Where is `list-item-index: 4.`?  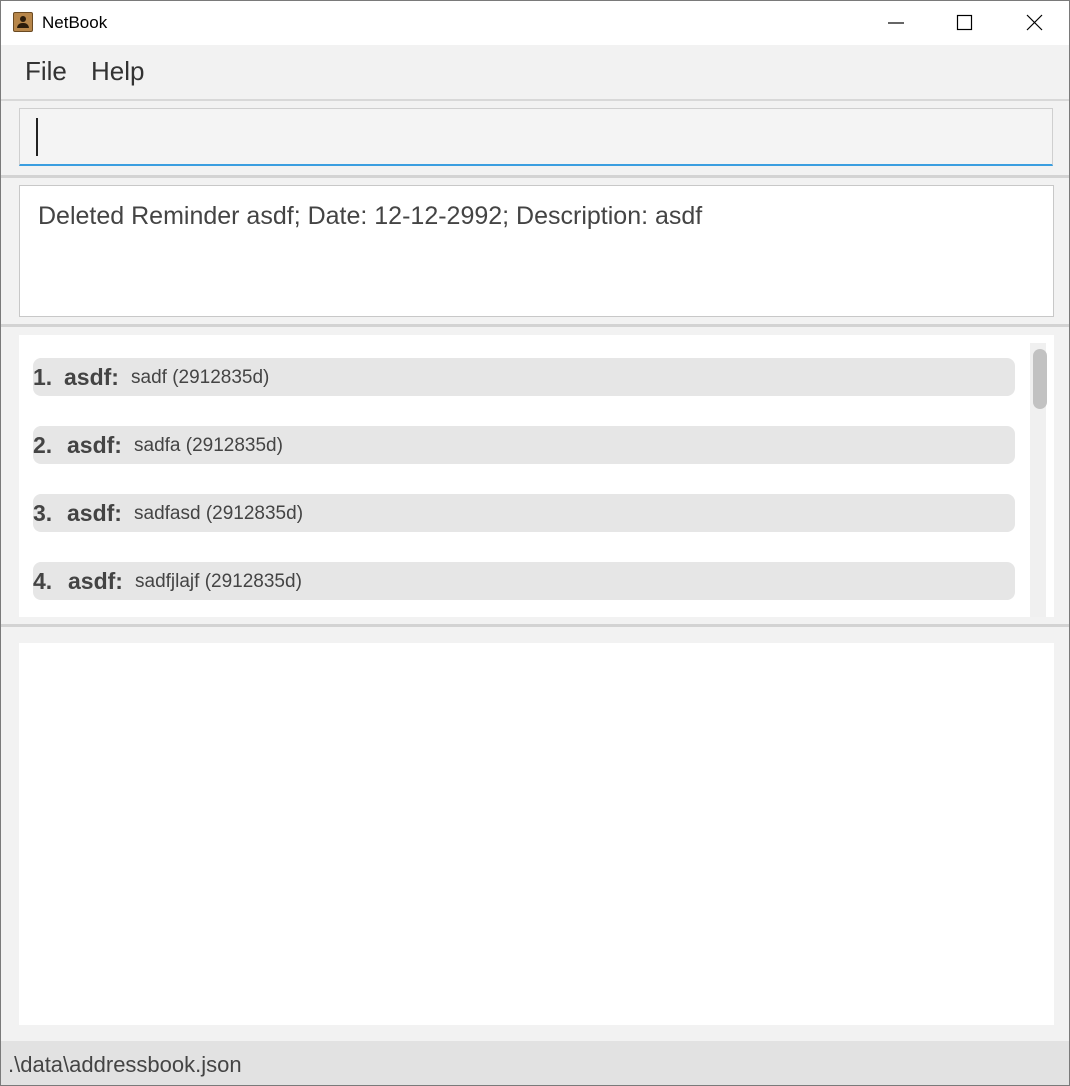 list-item-index: 4. is located at coordinates (43, 581).